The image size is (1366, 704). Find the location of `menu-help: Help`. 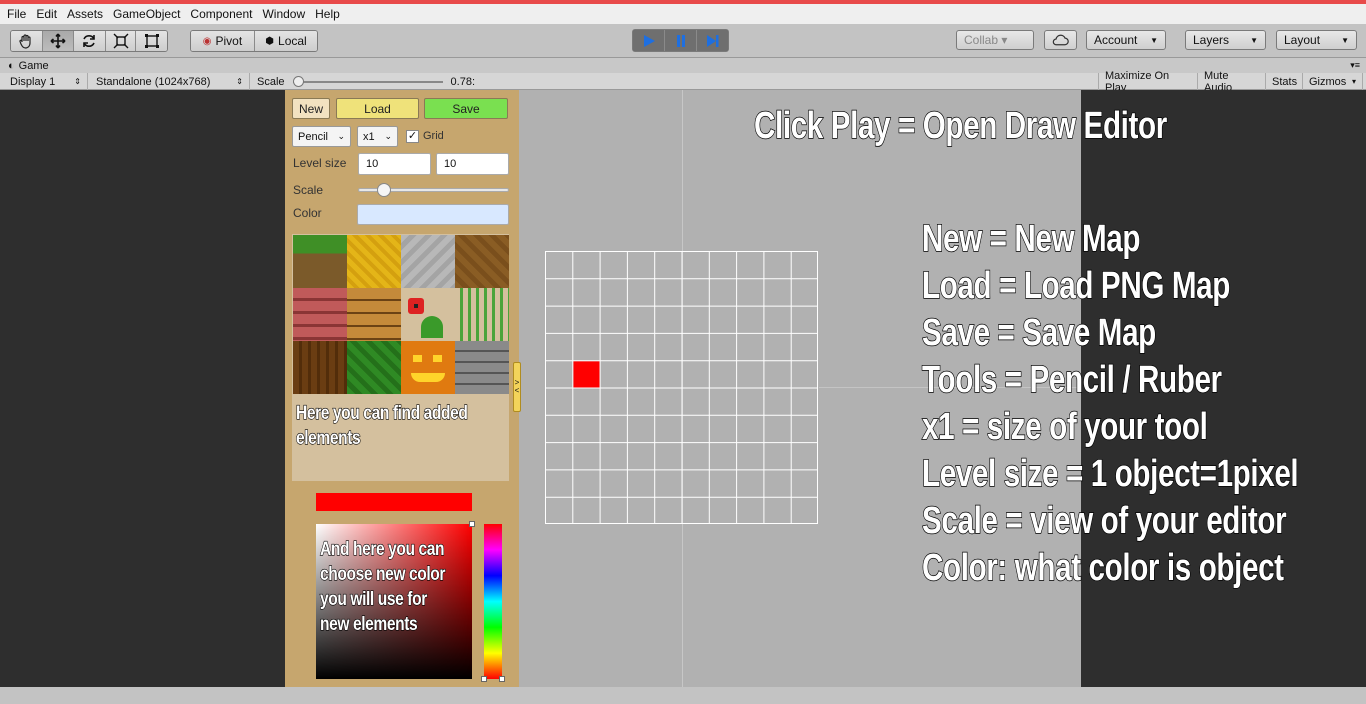

menu-help: Help is located at coordinates (327, 14).